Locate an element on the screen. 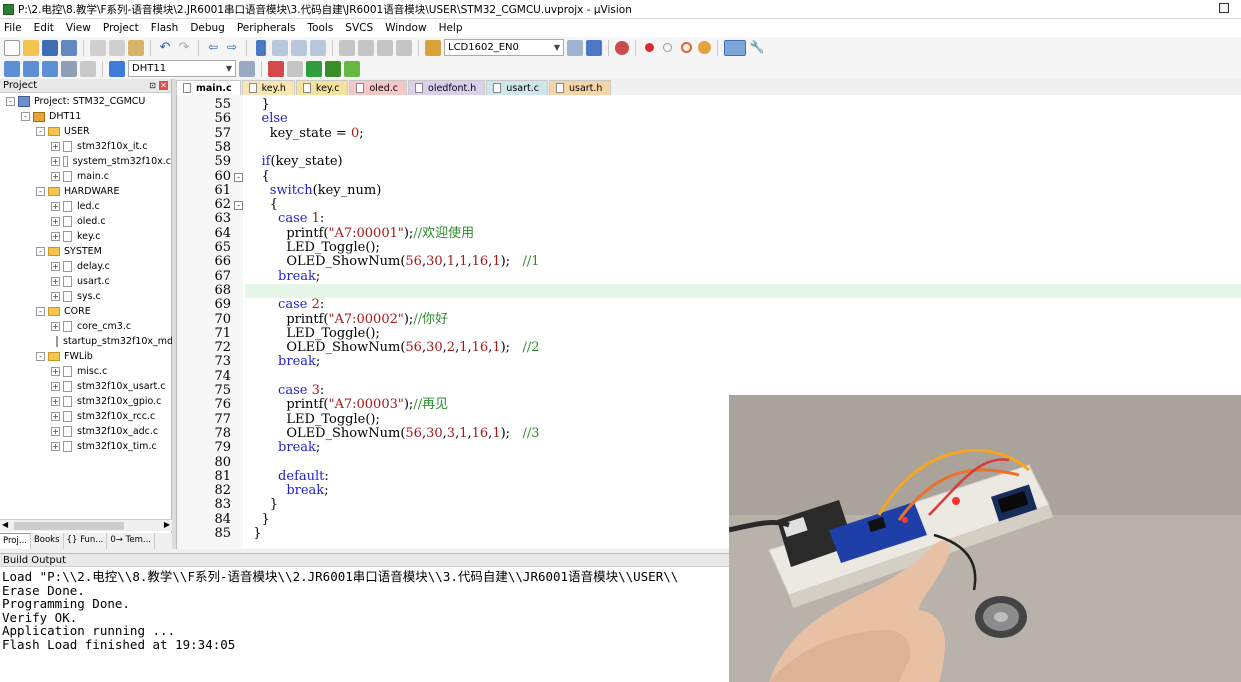 The width and height of the screenshot is (1241, 682). code-line: 61 switch(key_num) is located at coordinates (709, 190).